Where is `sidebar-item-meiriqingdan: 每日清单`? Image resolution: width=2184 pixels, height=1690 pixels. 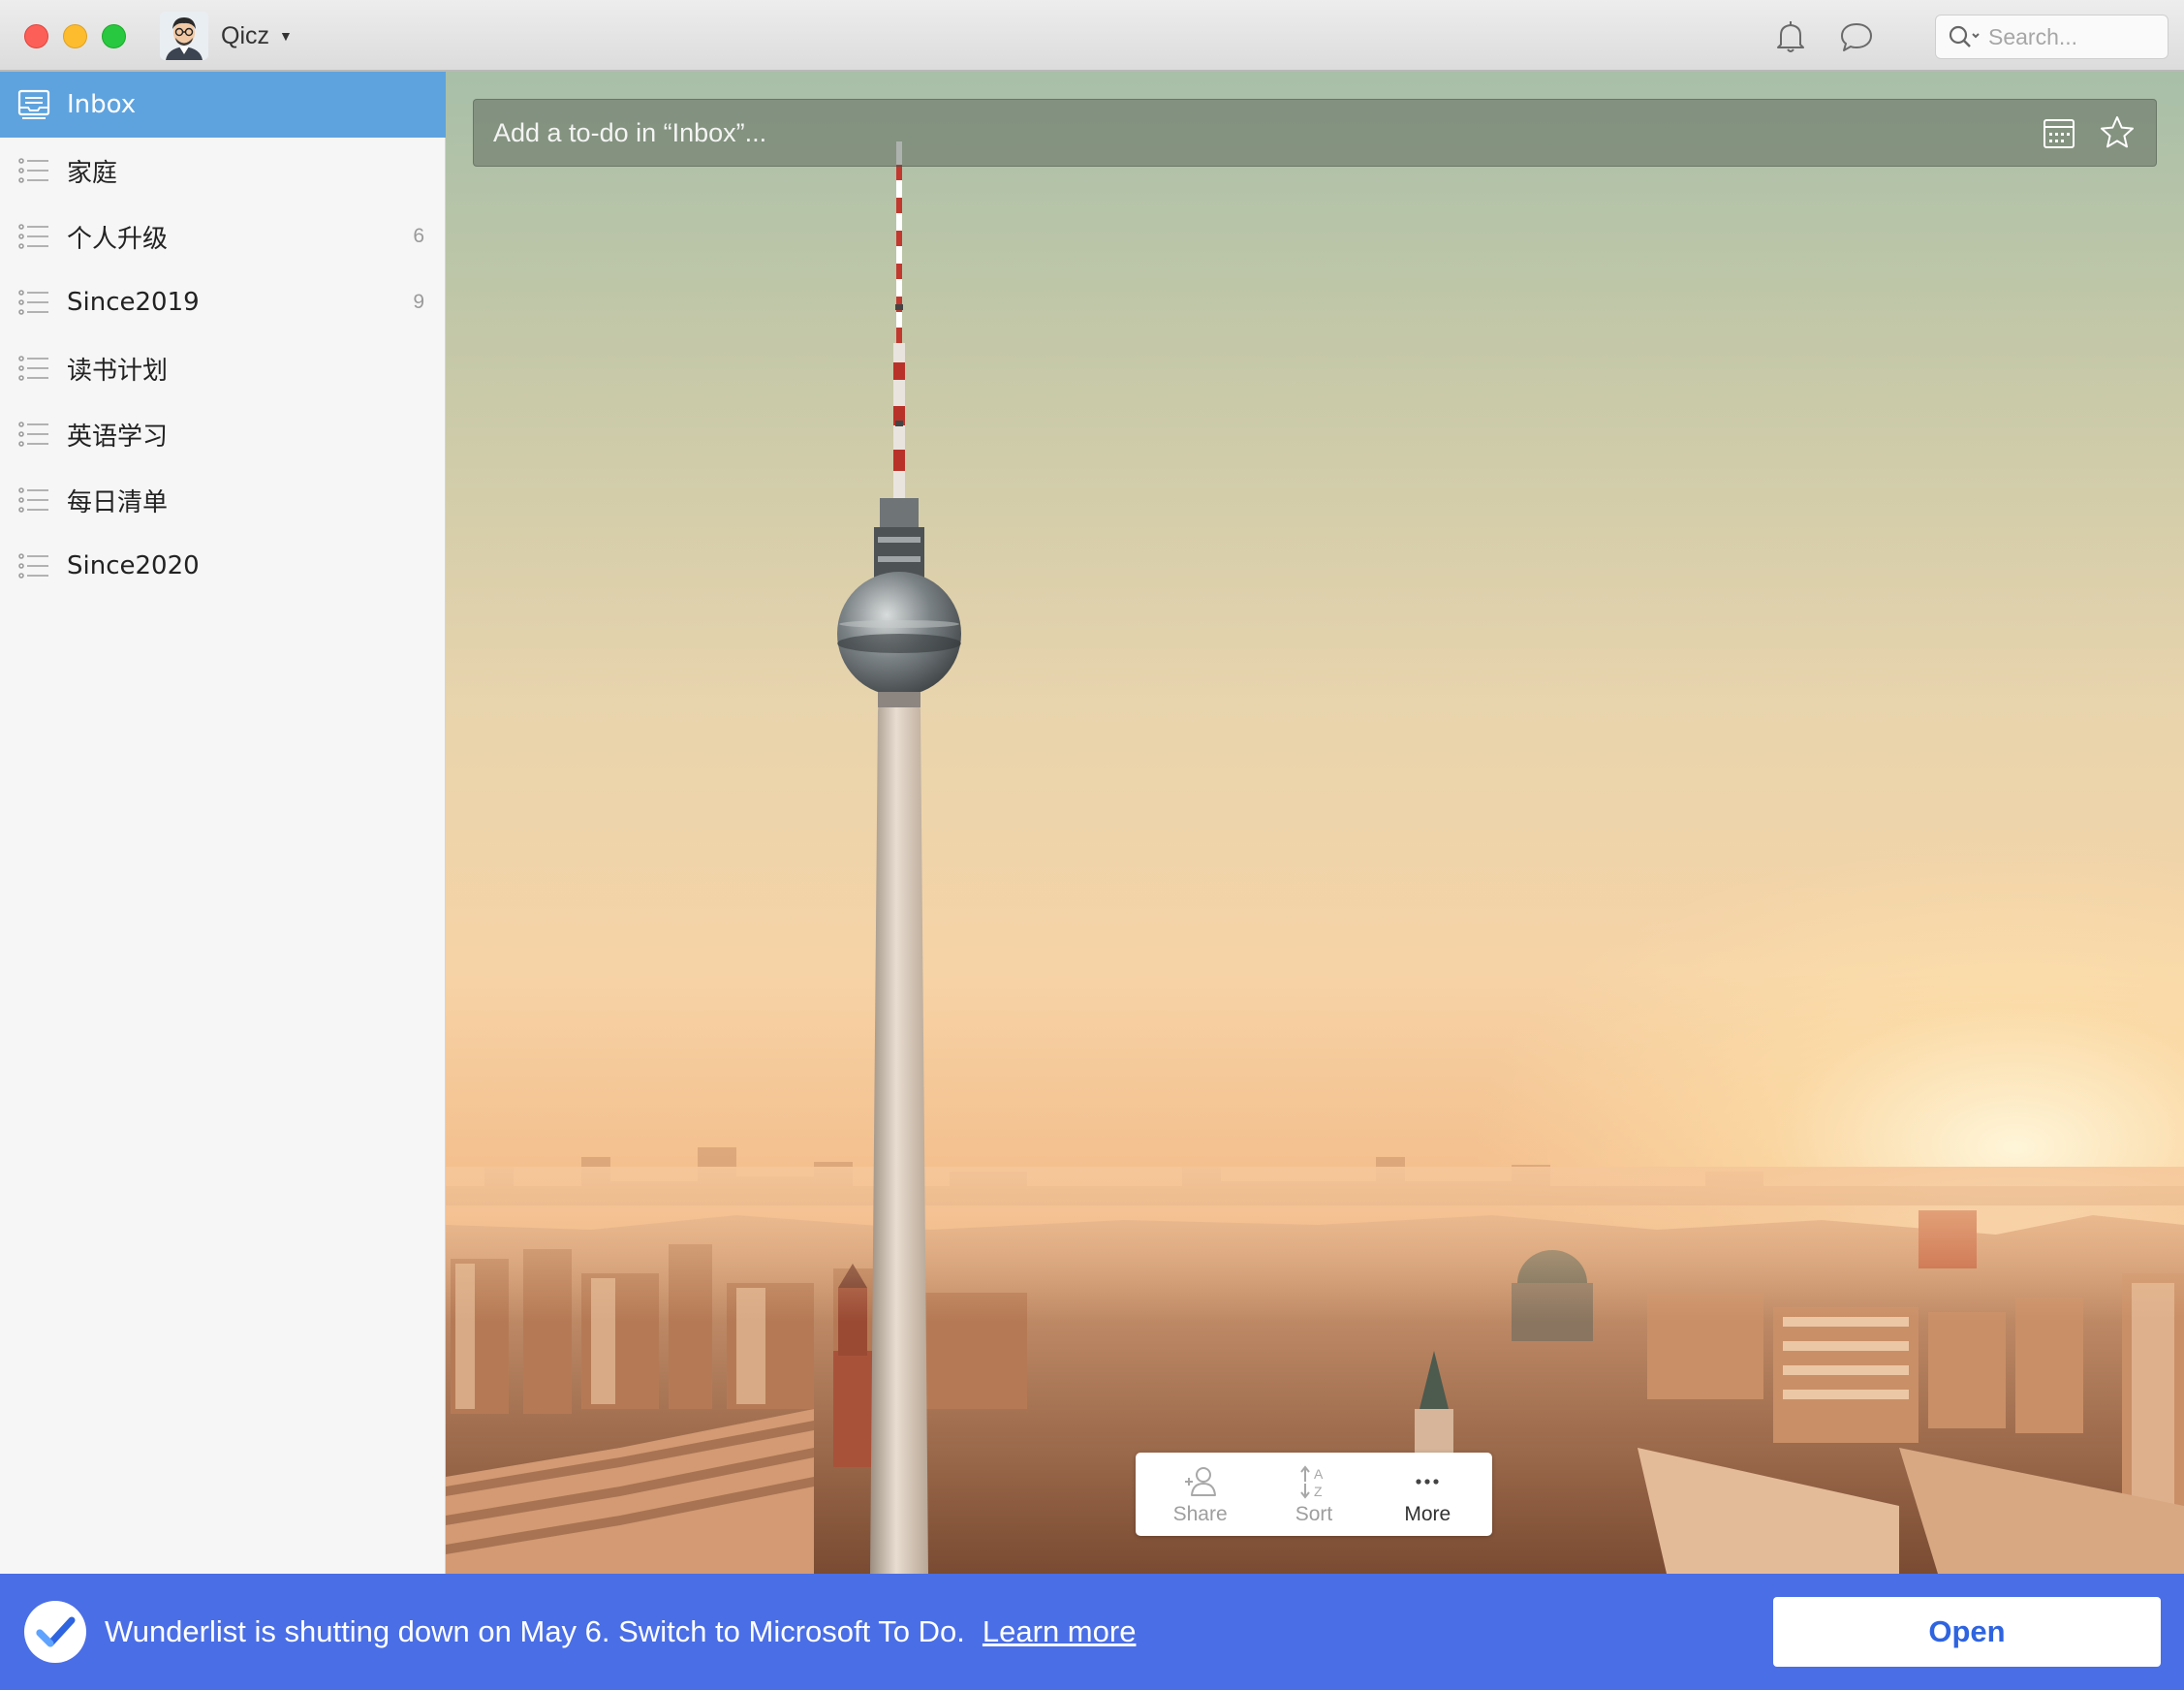
sidebar-item-meiriqingdan: 每日清单 is located at coordinates (223, 500).